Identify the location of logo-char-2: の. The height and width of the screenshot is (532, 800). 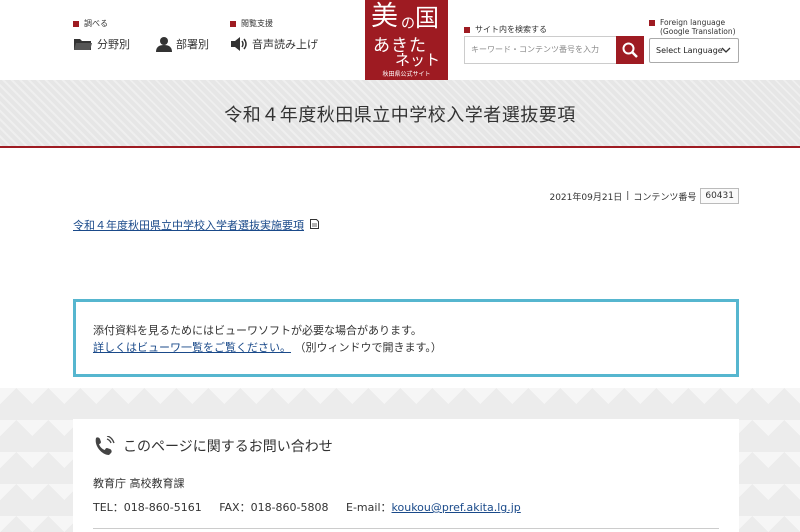
(408, 24).